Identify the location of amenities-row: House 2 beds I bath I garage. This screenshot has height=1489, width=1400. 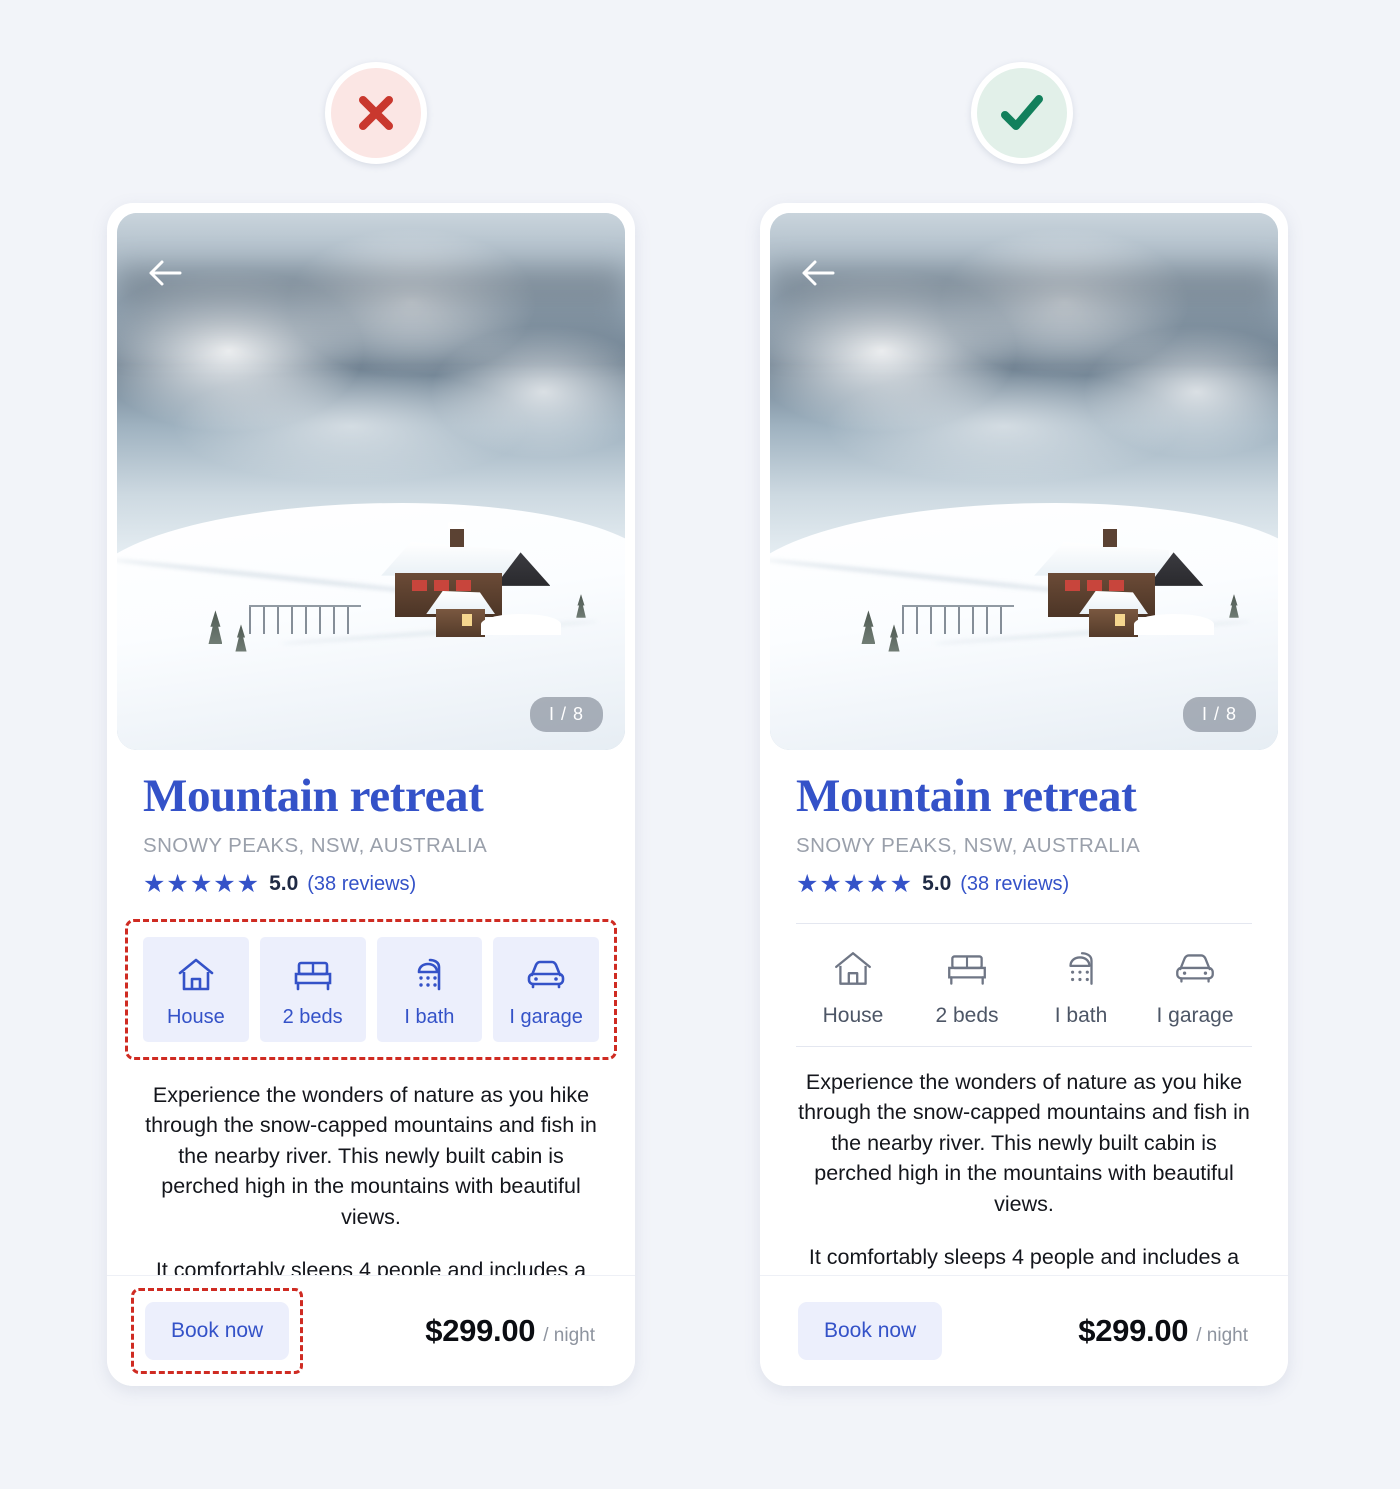
(1024, 984).